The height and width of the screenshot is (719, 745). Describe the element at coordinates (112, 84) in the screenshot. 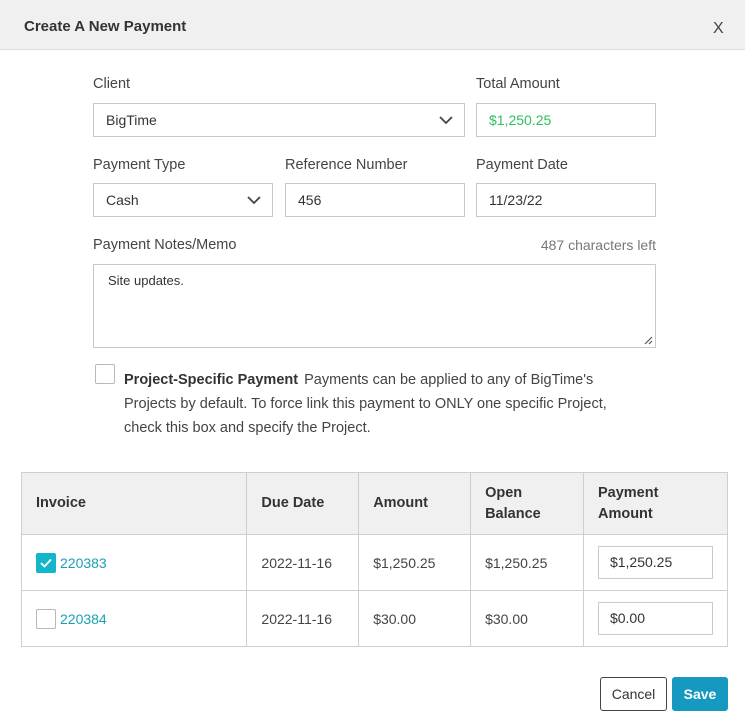

I see `client-label: Client` at that location.